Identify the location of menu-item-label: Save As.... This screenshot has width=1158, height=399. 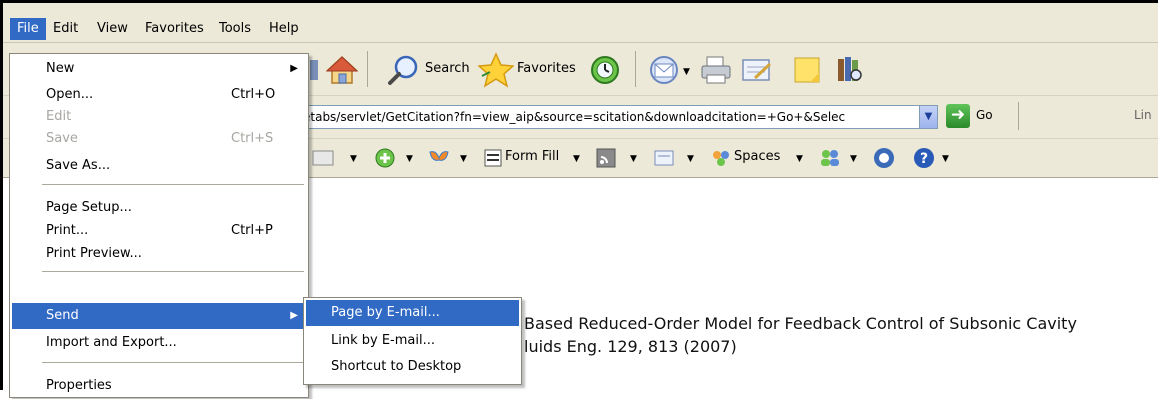
(78, 165).